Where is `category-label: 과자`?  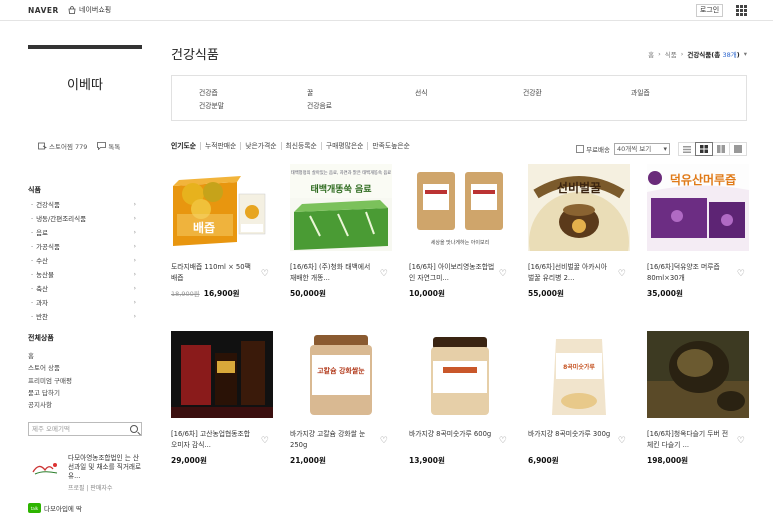
category-label: 과자 is located at coordinates (42, 303).